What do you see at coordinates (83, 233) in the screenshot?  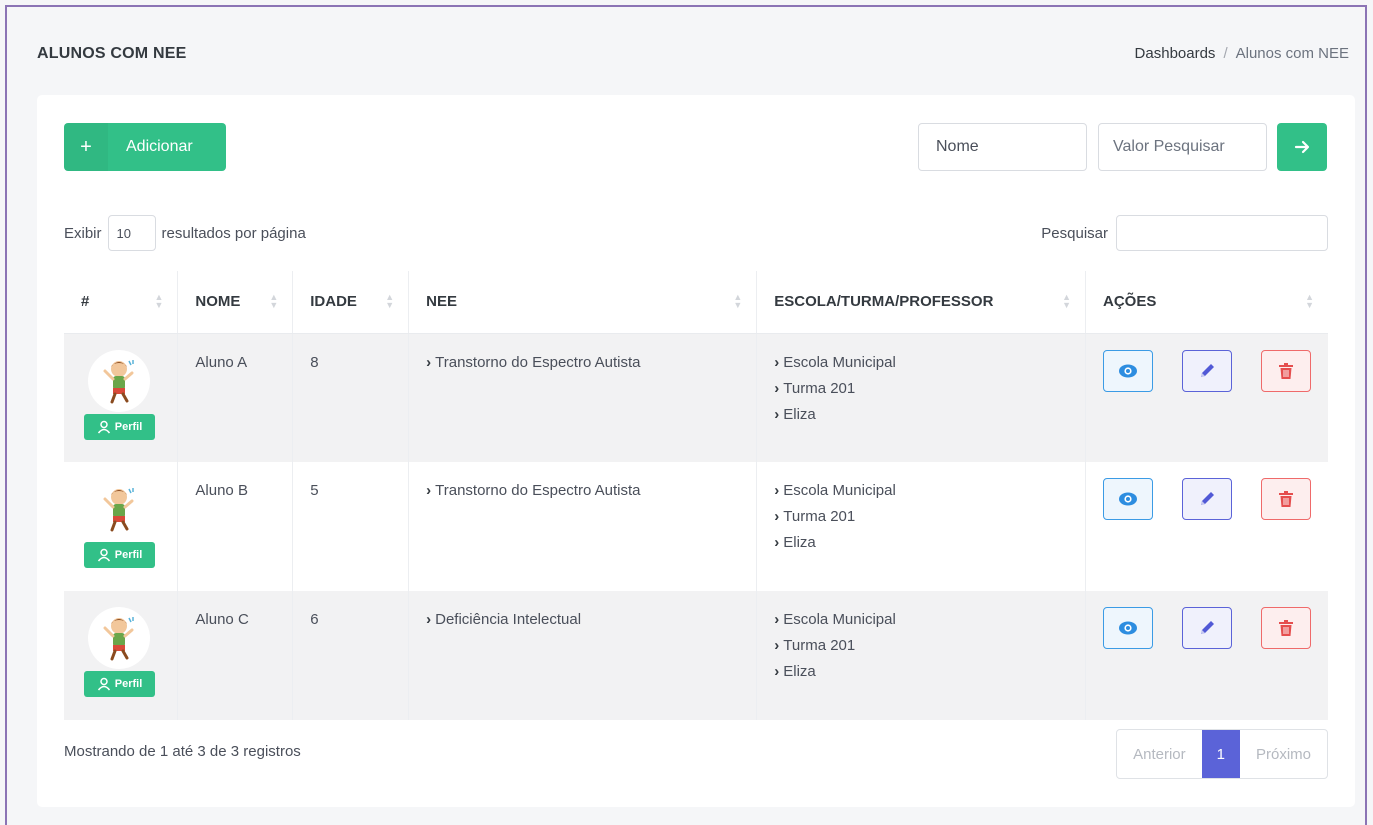 I see `show-label: Exibir` at bounding box center [83, 233].